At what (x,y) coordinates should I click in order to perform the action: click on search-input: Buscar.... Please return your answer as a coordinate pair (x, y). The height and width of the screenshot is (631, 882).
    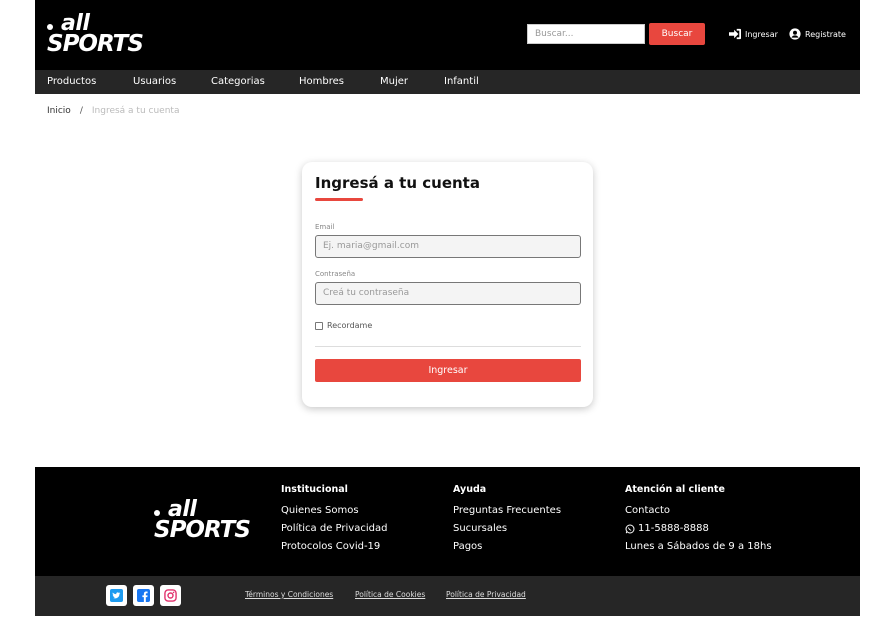
    Looking at the image, I should click on (586, 34).